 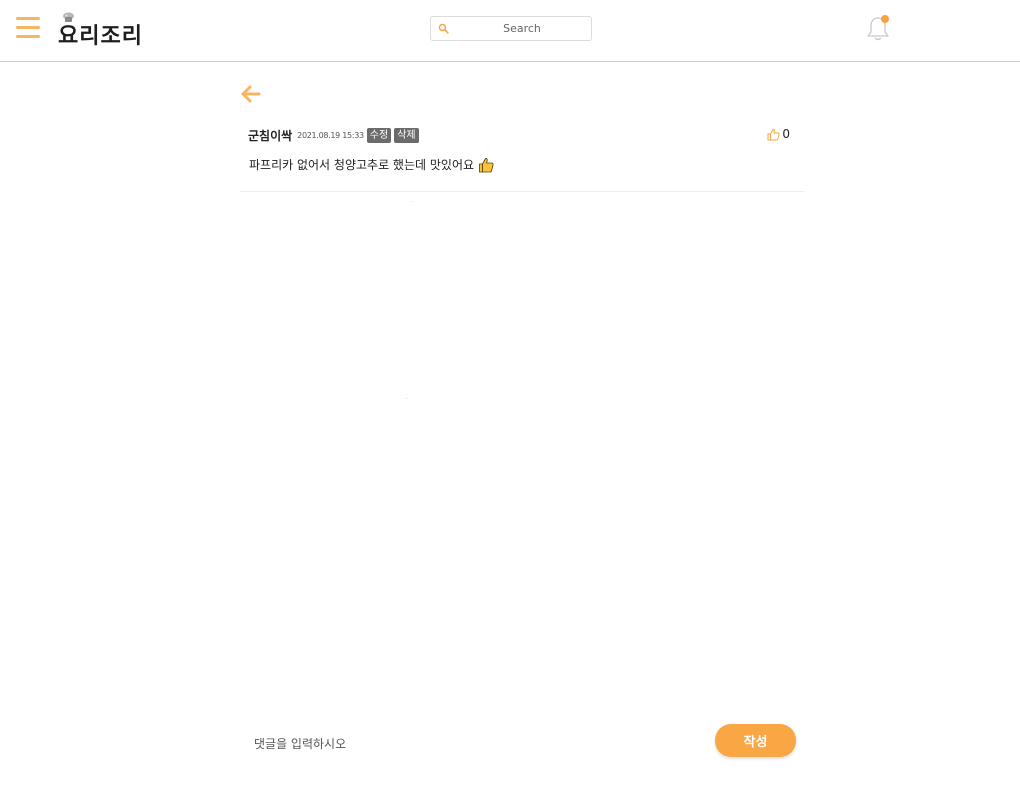 What do you see at coordinates (28, 18) in the screenshot?
I see `hamburger-icon` at bounding box center [28, 18].